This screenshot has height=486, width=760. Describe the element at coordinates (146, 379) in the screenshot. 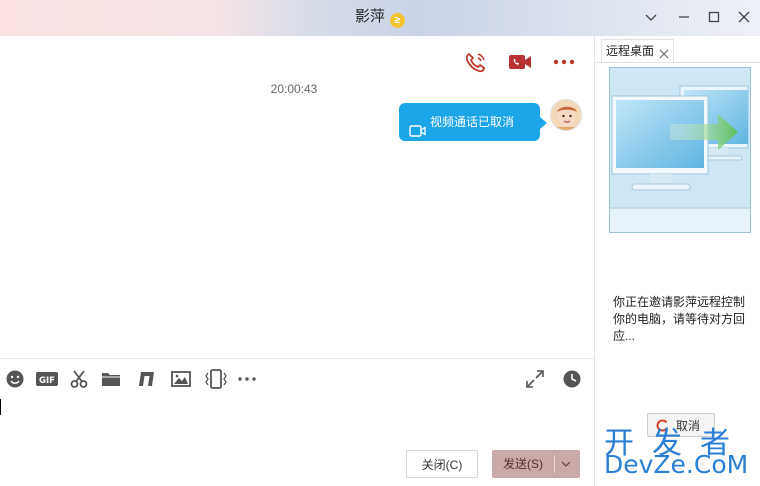

I see `music-icon` at that location.